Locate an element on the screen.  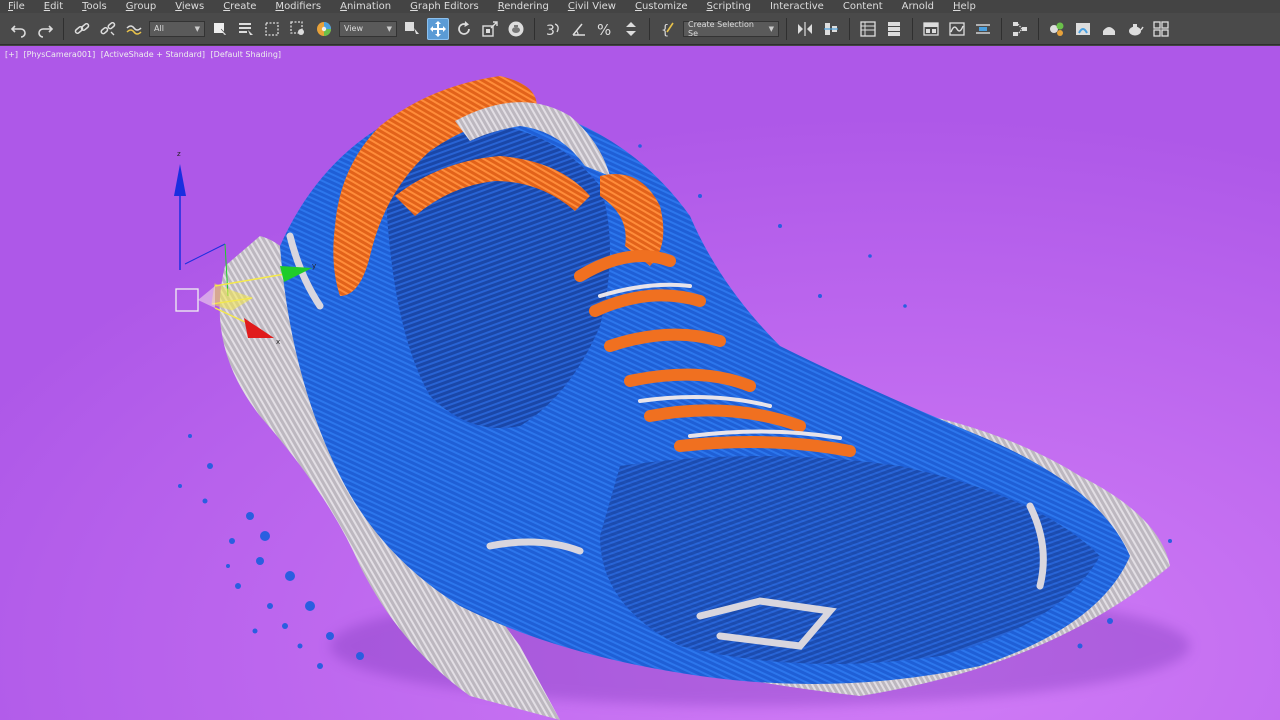
rendered-frame-icon is located at coordinates (1109, 30).